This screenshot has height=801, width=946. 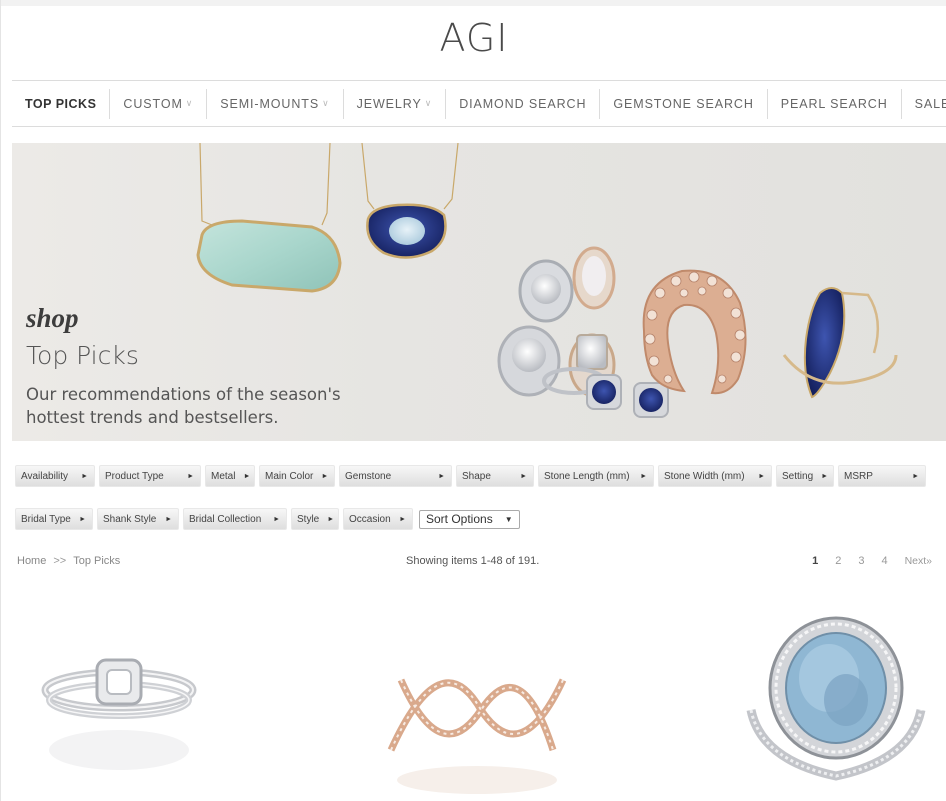 What do you see at coordinates (495, 476) in the screenshot?
I see `filter-shape: Shape ►` at bounding box center [495, 476].